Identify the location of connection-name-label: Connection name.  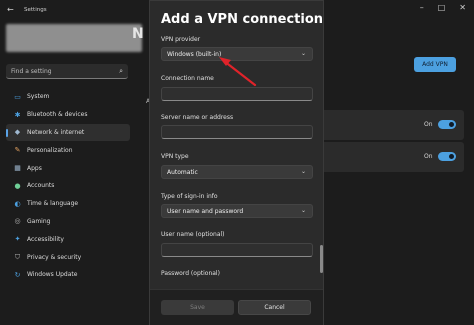
(187, 78).